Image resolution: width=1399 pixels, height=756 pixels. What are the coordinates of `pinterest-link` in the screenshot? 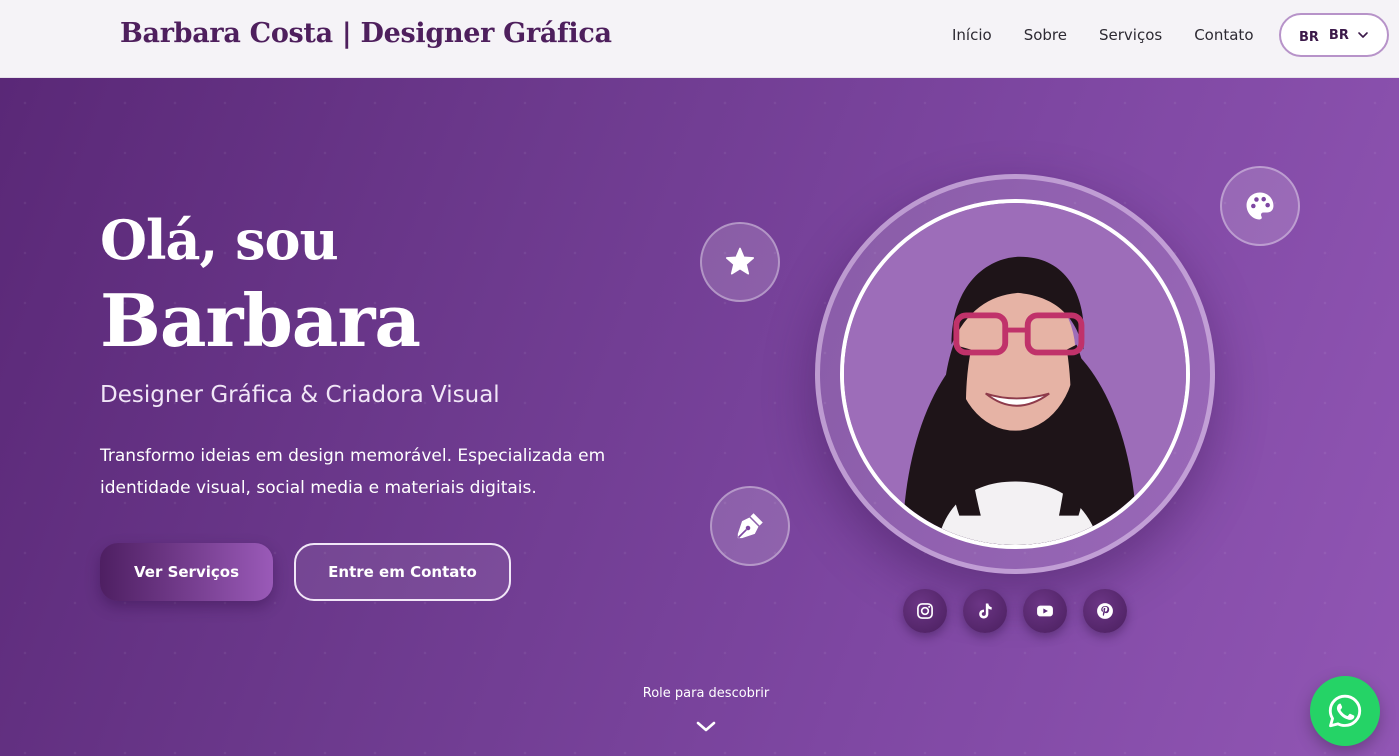 It's located at (1105, 611).